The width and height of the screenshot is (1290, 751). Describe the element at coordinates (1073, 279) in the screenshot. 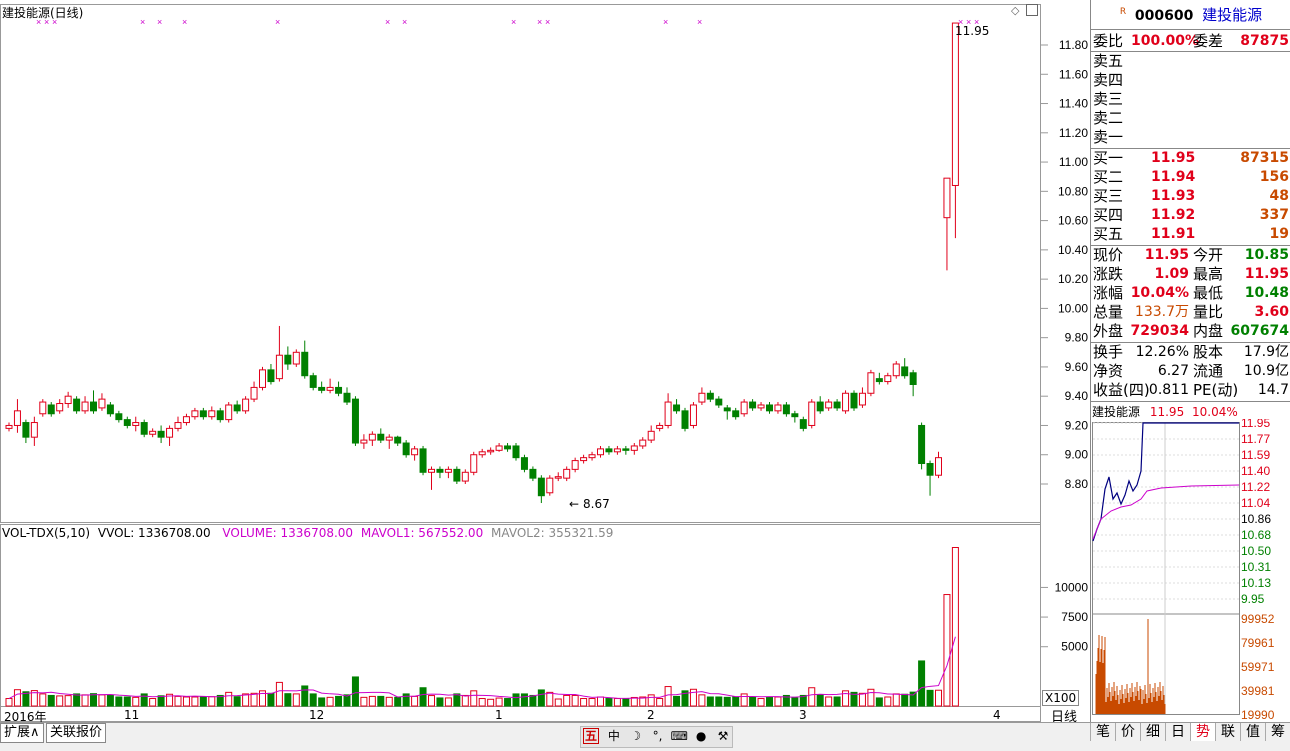

I see `y-tick-label: 10.20` at that location.